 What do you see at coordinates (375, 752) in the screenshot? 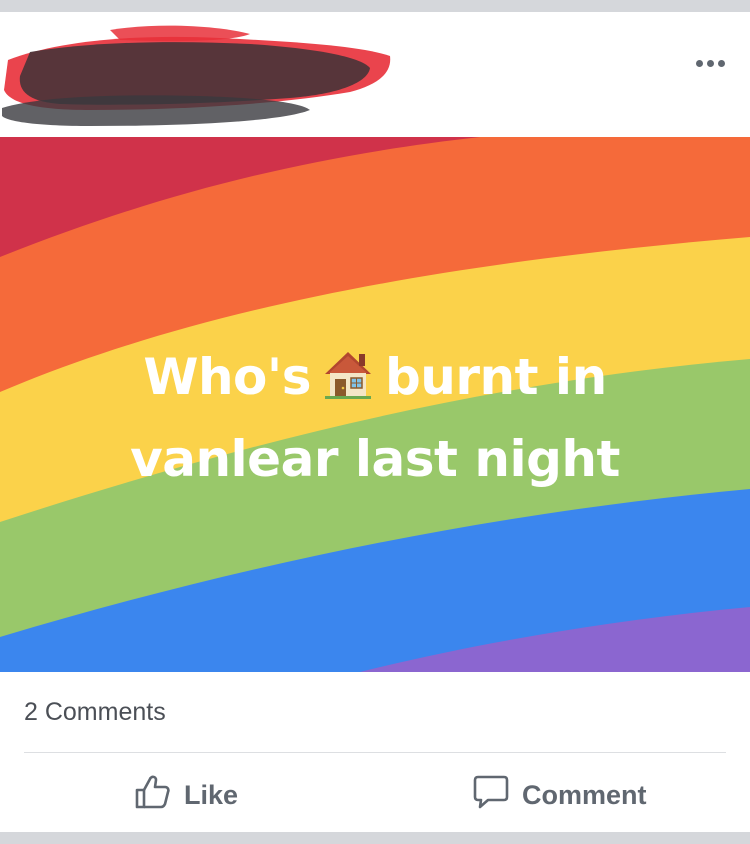
I see `actions-divider` at bounding box center [375, 752].